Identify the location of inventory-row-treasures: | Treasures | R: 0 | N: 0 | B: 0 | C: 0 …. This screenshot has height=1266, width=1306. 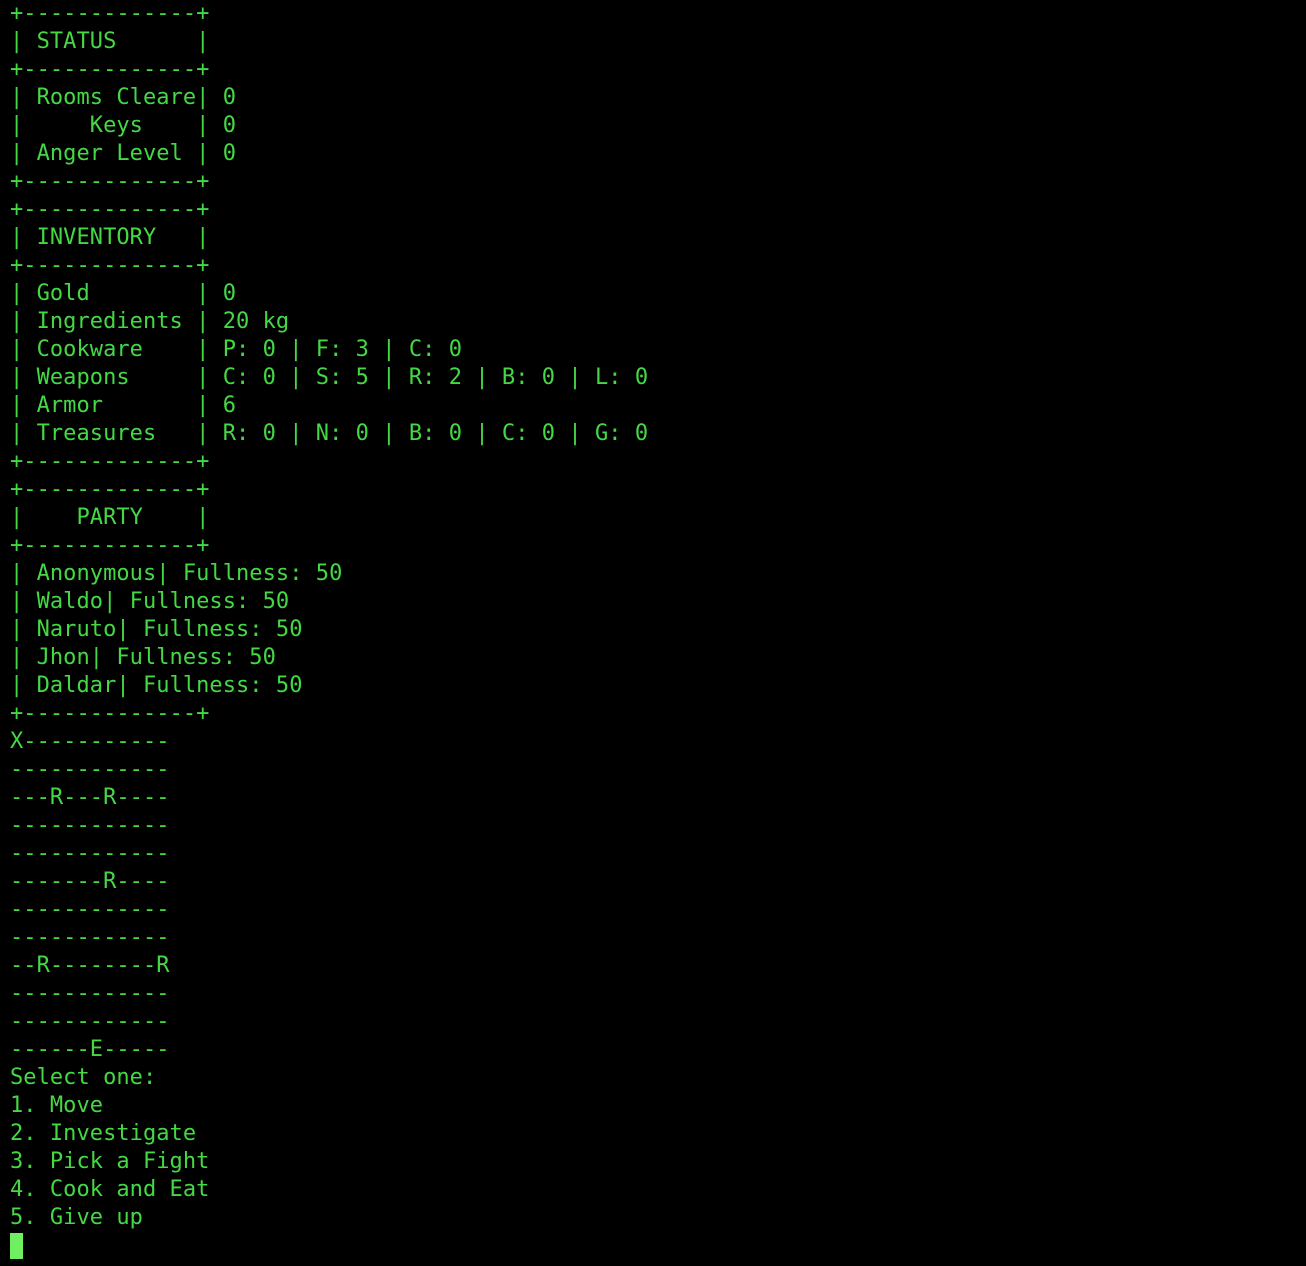
(329, 433).